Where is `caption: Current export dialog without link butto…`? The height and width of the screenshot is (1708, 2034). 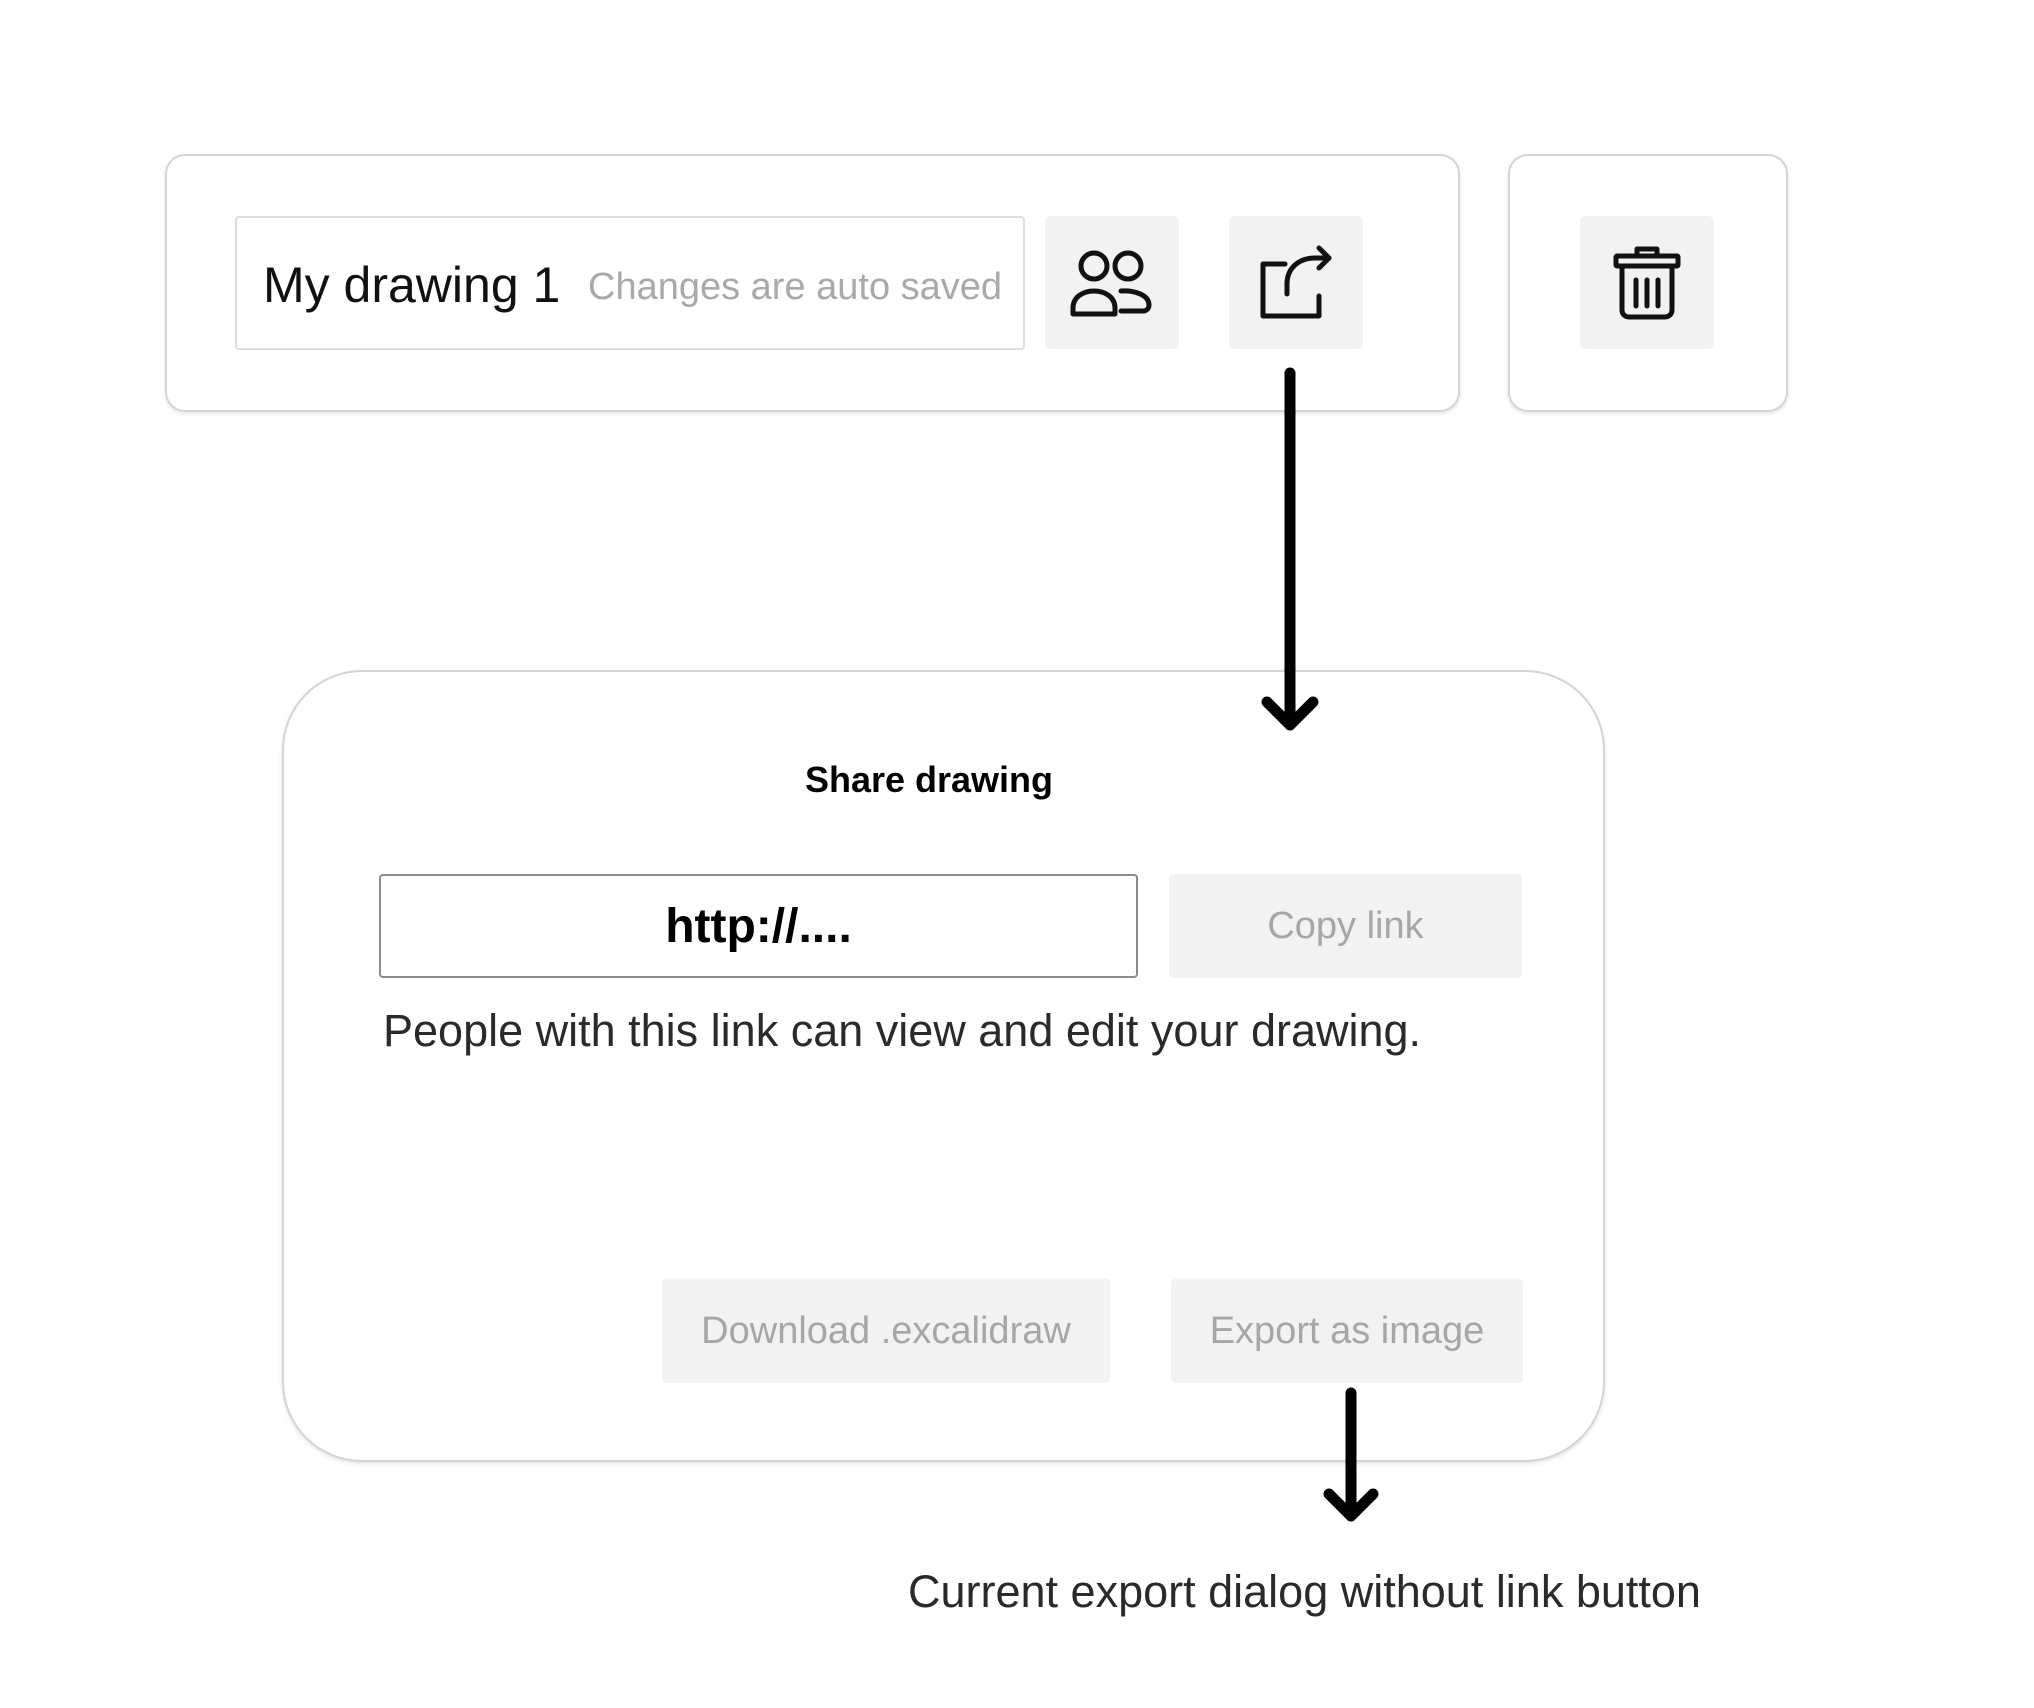 caption: Current export dialog without link butto… is located at coordinates (1304, 1591).